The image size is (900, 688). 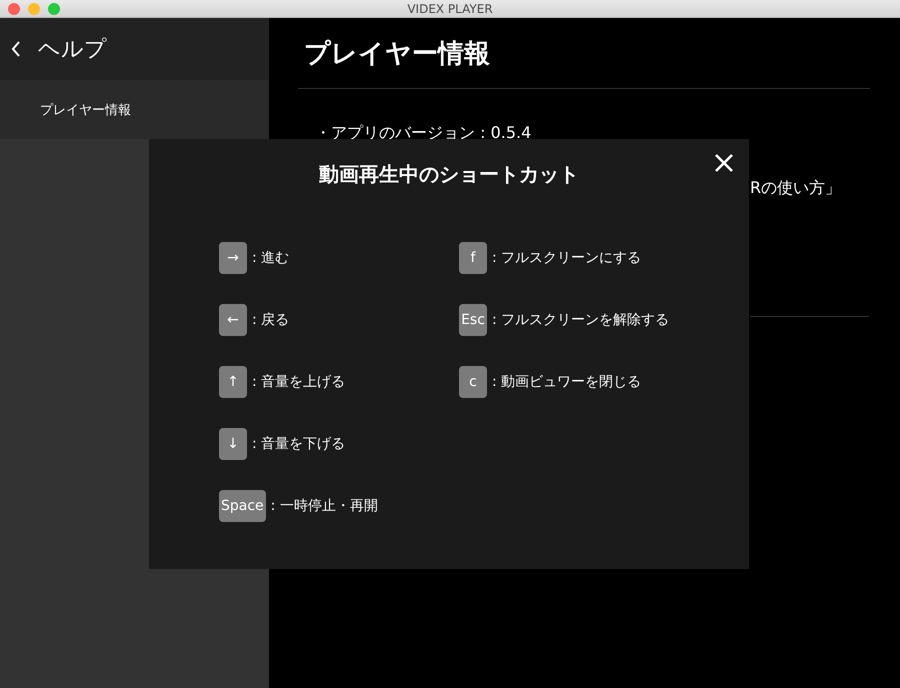 I want to click on info-text: Rの使い方」, so click(x=796, y=188).